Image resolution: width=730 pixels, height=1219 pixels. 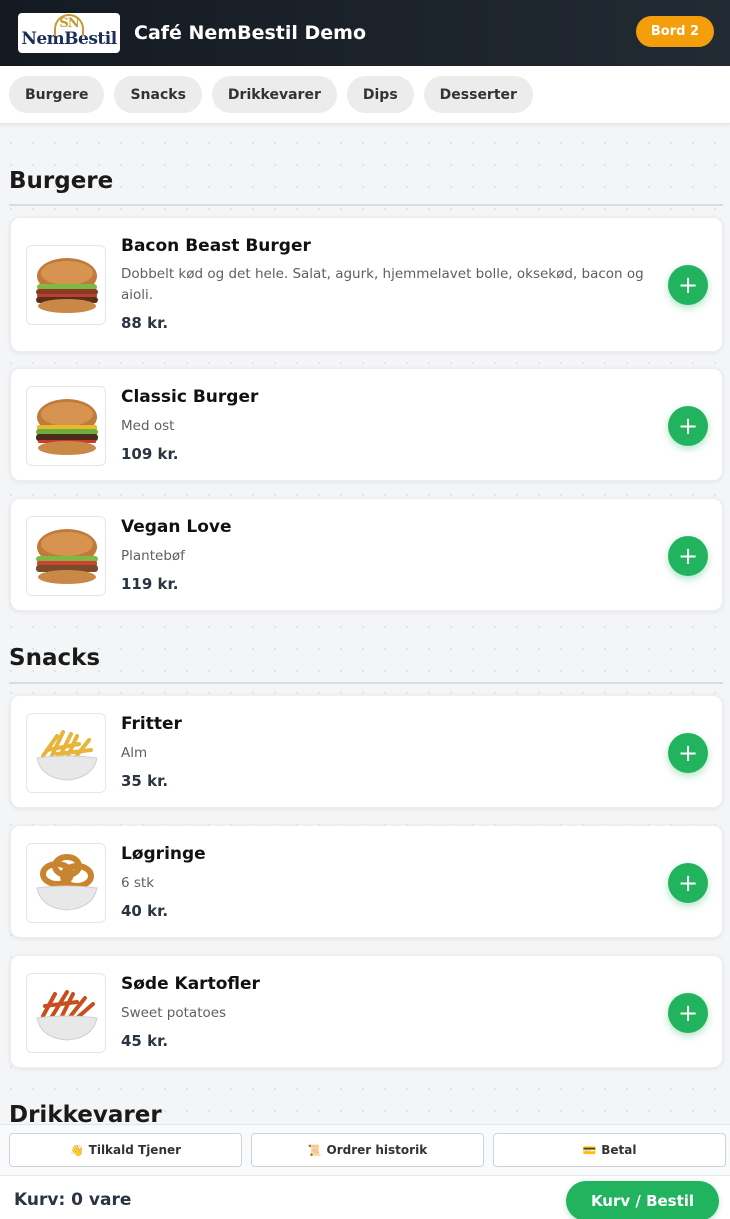 What do you see at coordinates (73, 1200) in the screenshot?
I see `cart-count: Kurv: 0 vare` at bounding box center [73, 1200].